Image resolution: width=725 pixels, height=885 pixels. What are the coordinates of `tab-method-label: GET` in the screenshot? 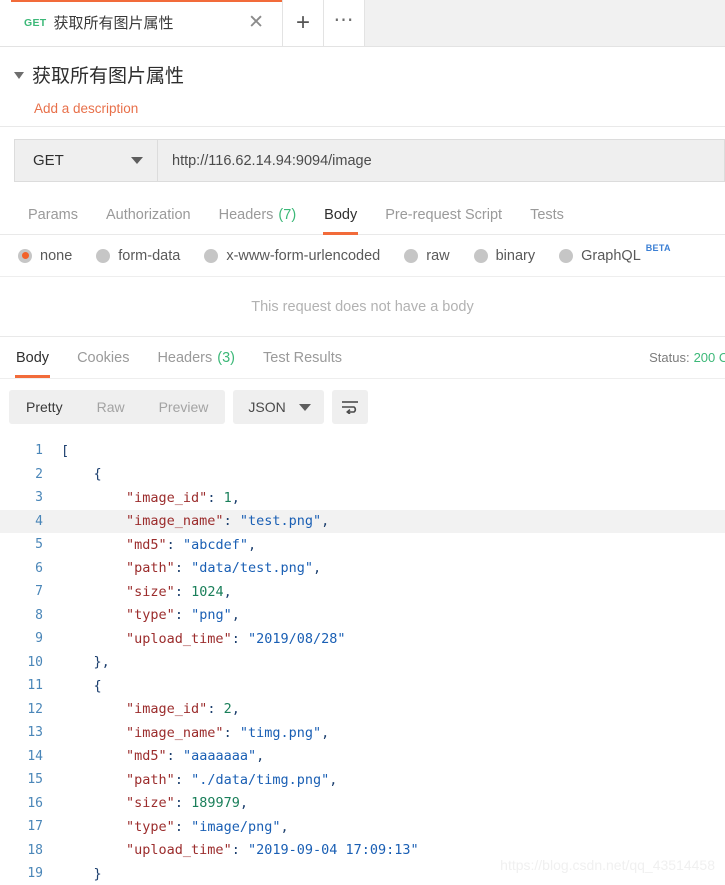 It's located at (35, 22).